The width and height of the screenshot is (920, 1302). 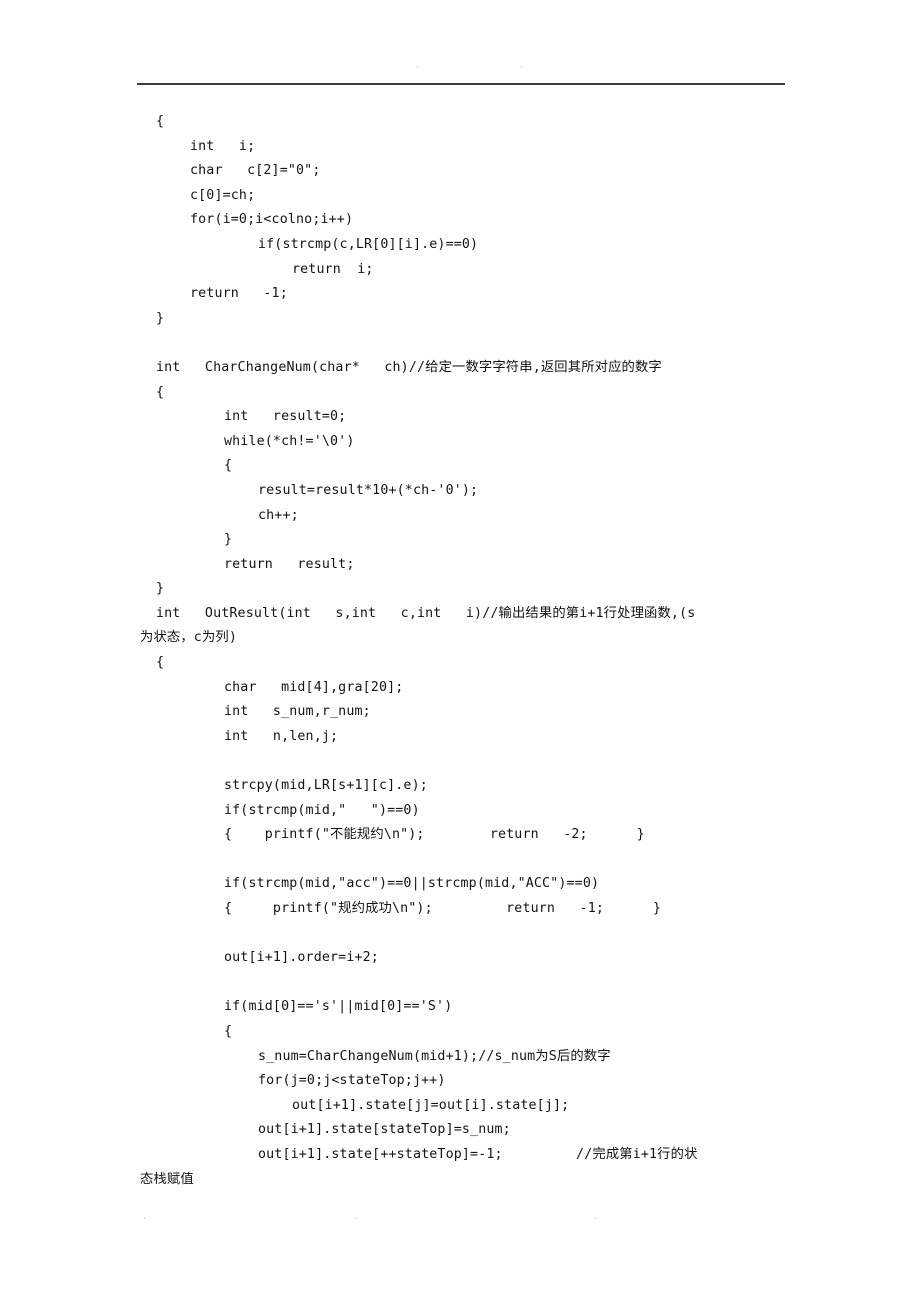 What do you see at coordinates (461, 72) in the screenshot?
I see `header-marks: · ·` at bounding box center [461, 72].